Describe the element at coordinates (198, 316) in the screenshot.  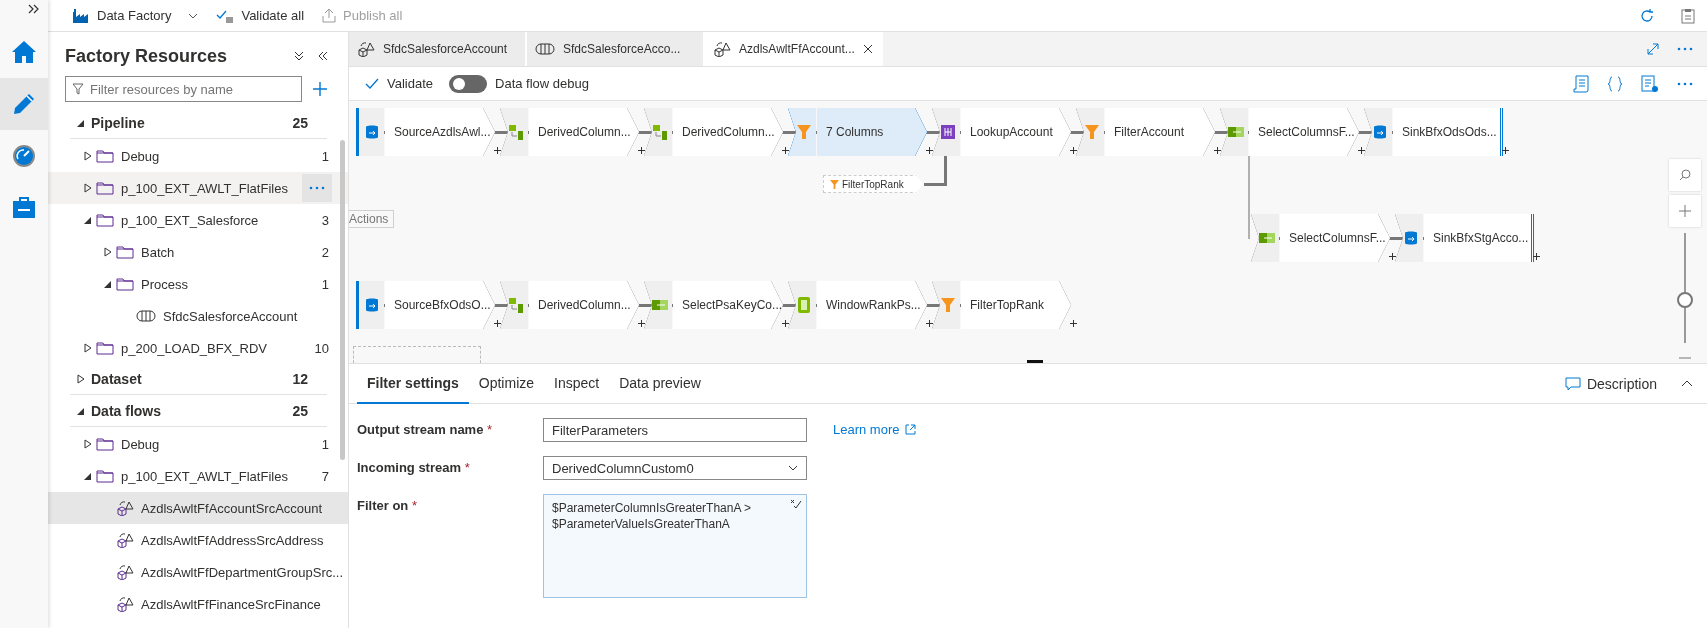
I see `tree-item: SfdcSalesforceAccount` at that location.